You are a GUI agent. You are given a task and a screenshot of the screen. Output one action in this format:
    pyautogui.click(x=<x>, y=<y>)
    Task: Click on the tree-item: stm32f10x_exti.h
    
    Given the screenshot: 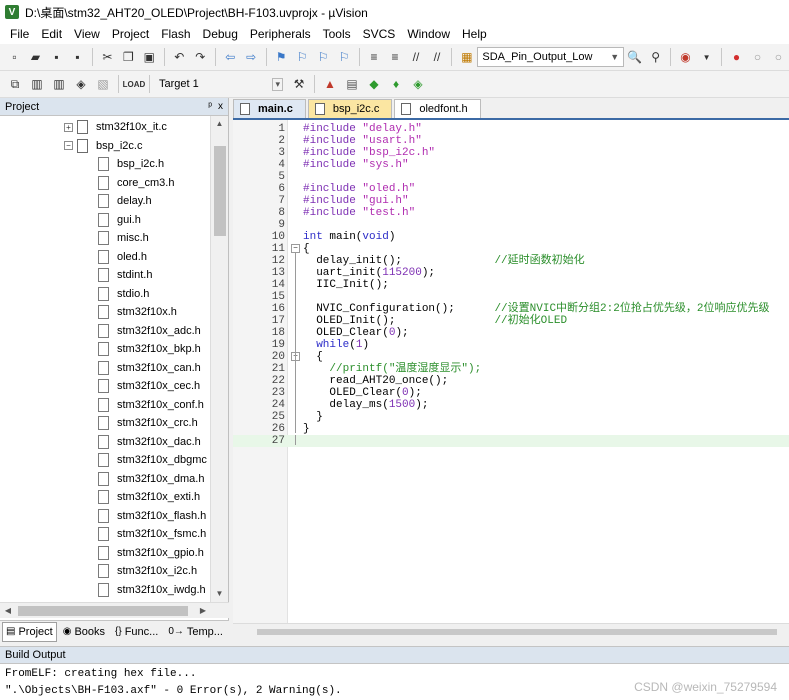 What is the action you would take?
    pyautogui.click(x=149, y=497)
    